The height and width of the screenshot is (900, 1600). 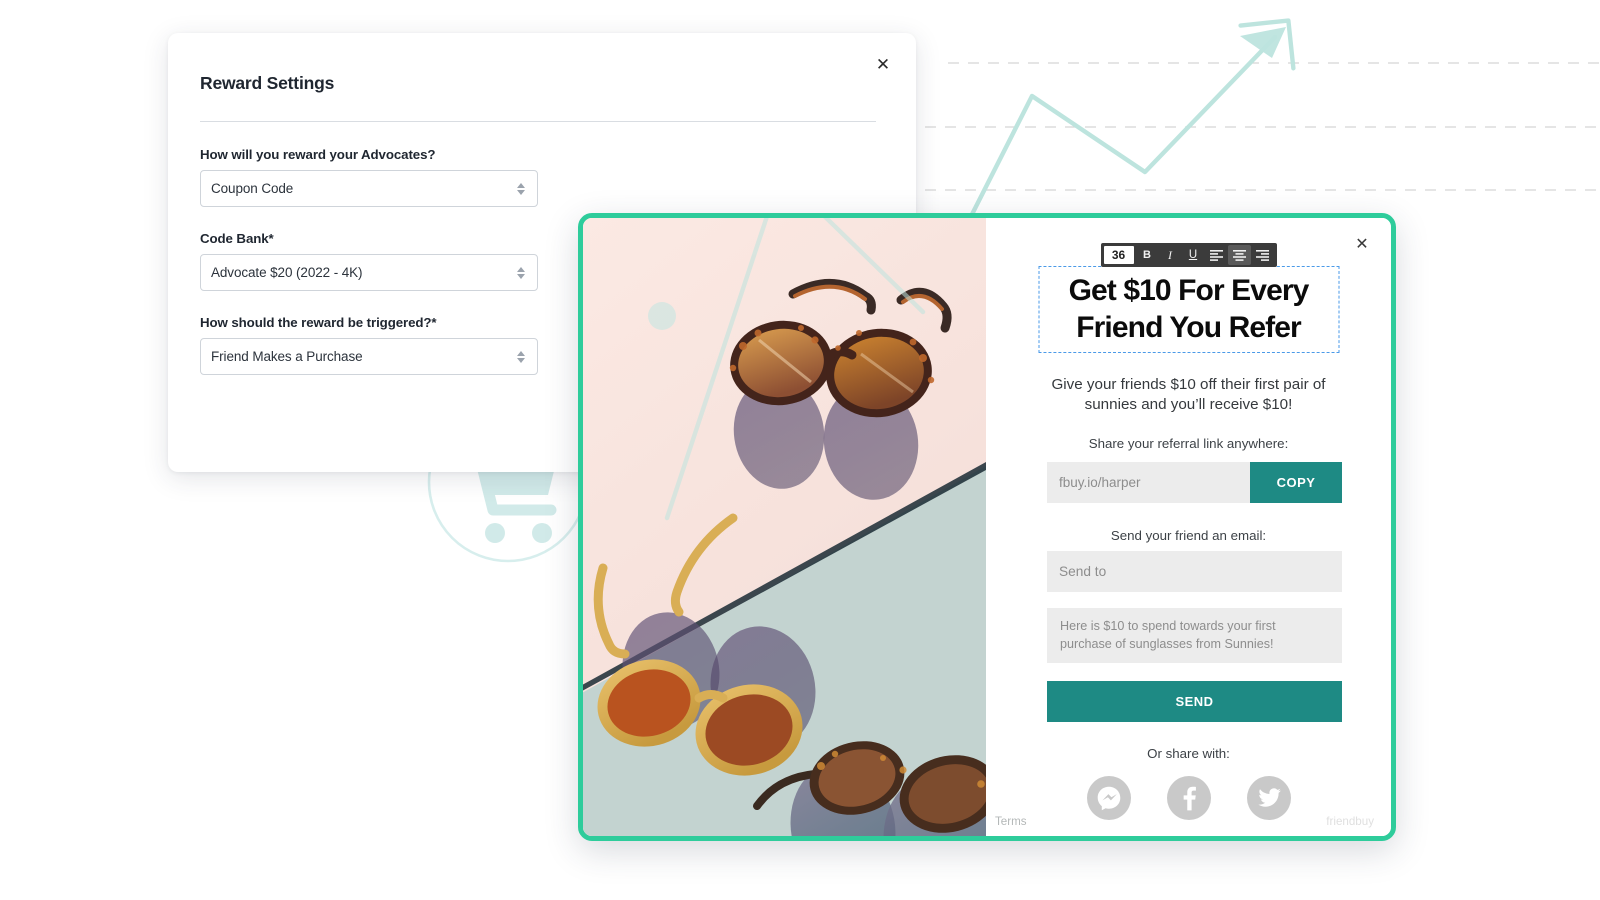 I want to click on align-center-icon, so click(x=1239, y=255).